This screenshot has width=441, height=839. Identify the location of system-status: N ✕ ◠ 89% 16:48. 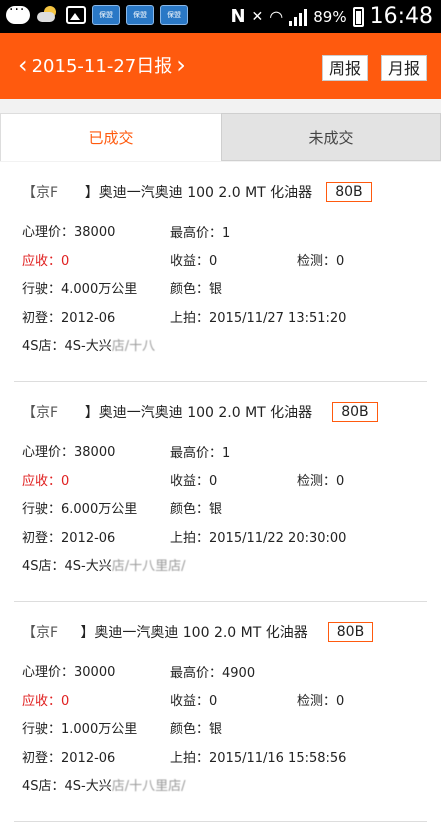
(331, 16).